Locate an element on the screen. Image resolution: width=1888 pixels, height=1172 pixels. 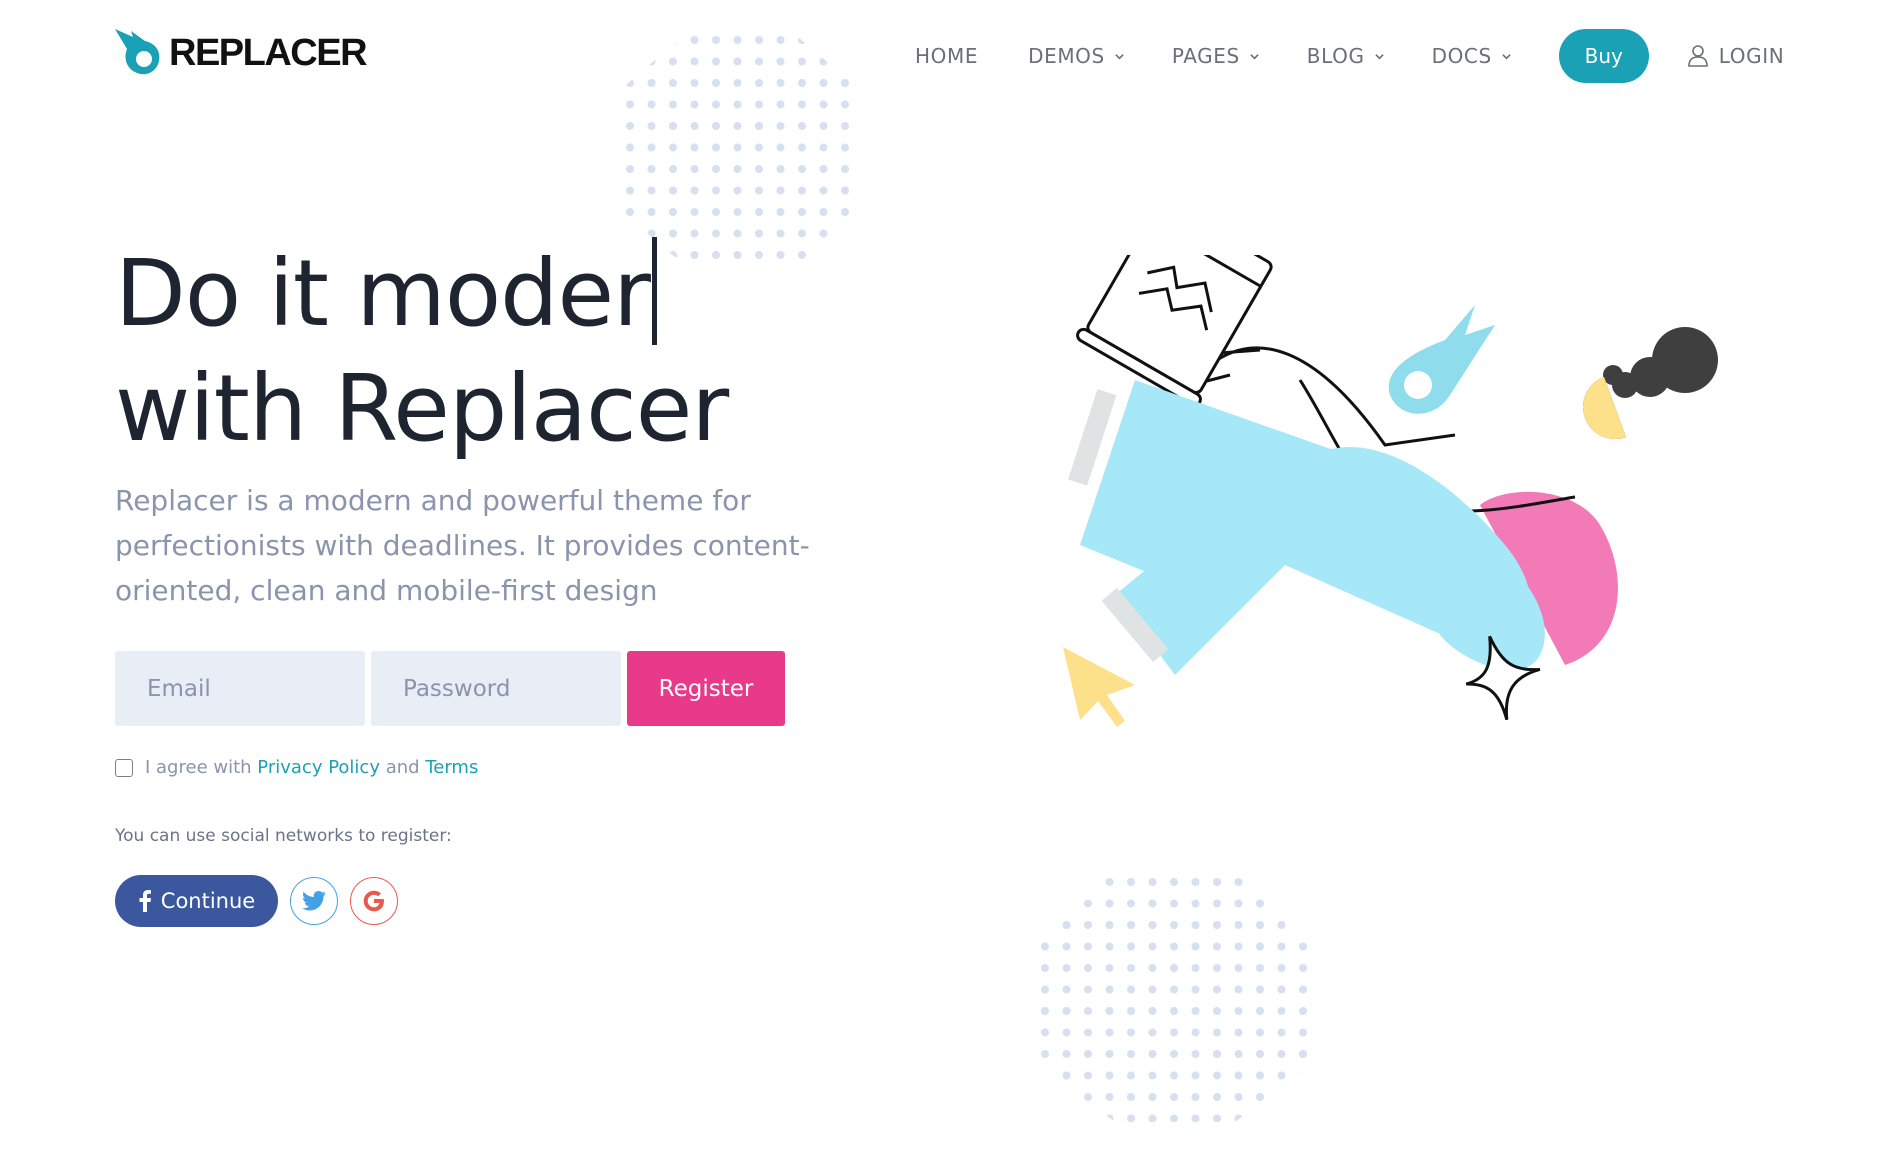
login-label: LOGIN is located at coordinates (1751, 56).